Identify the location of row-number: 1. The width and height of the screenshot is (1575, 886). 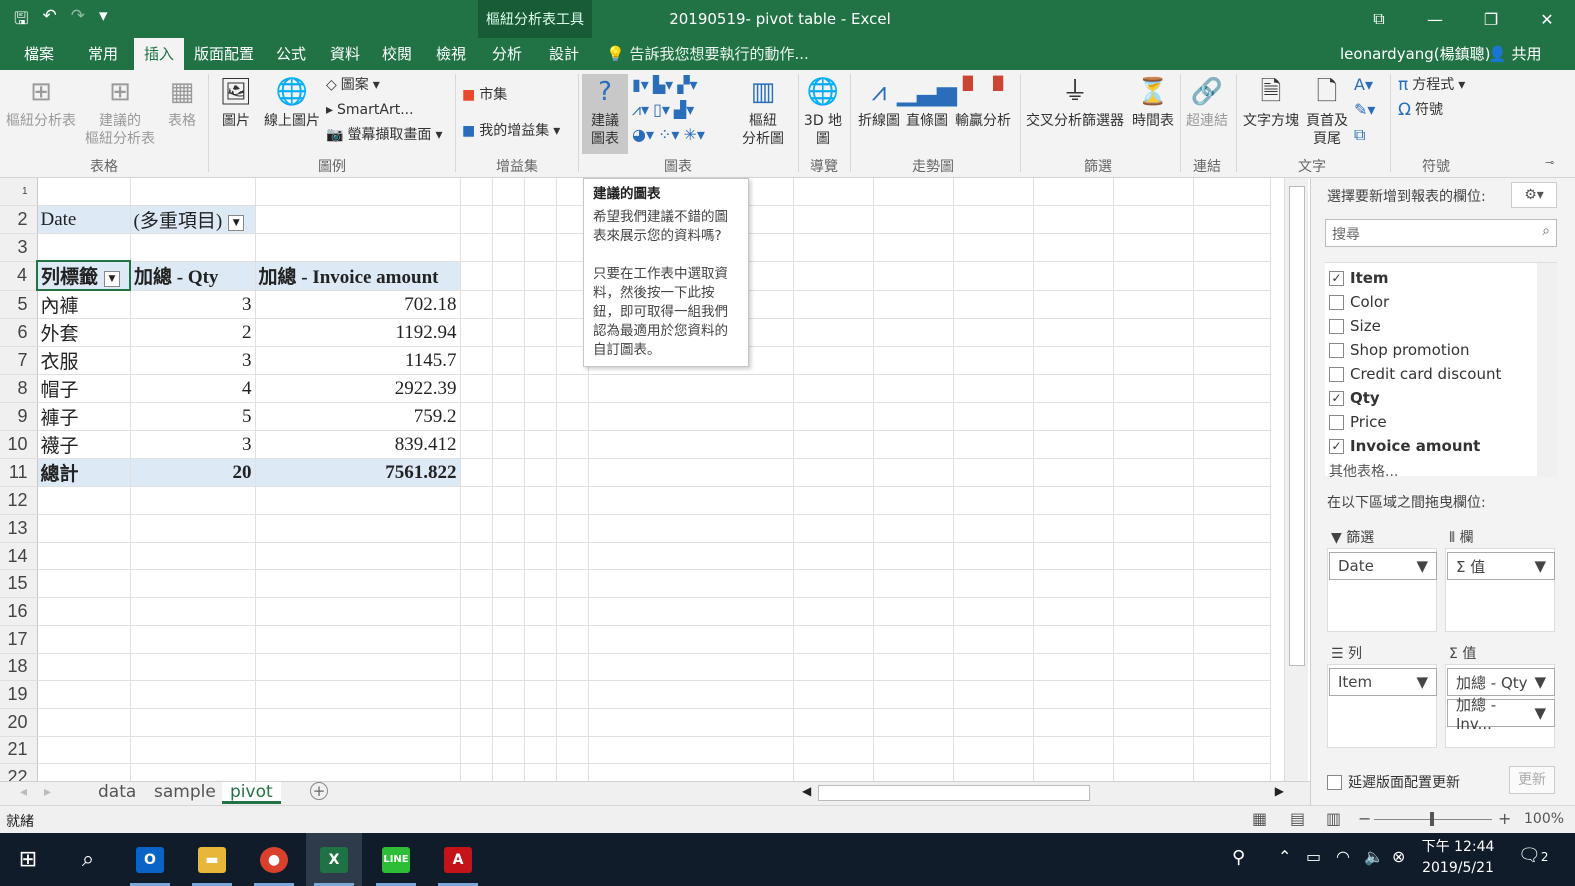
(19, 192).